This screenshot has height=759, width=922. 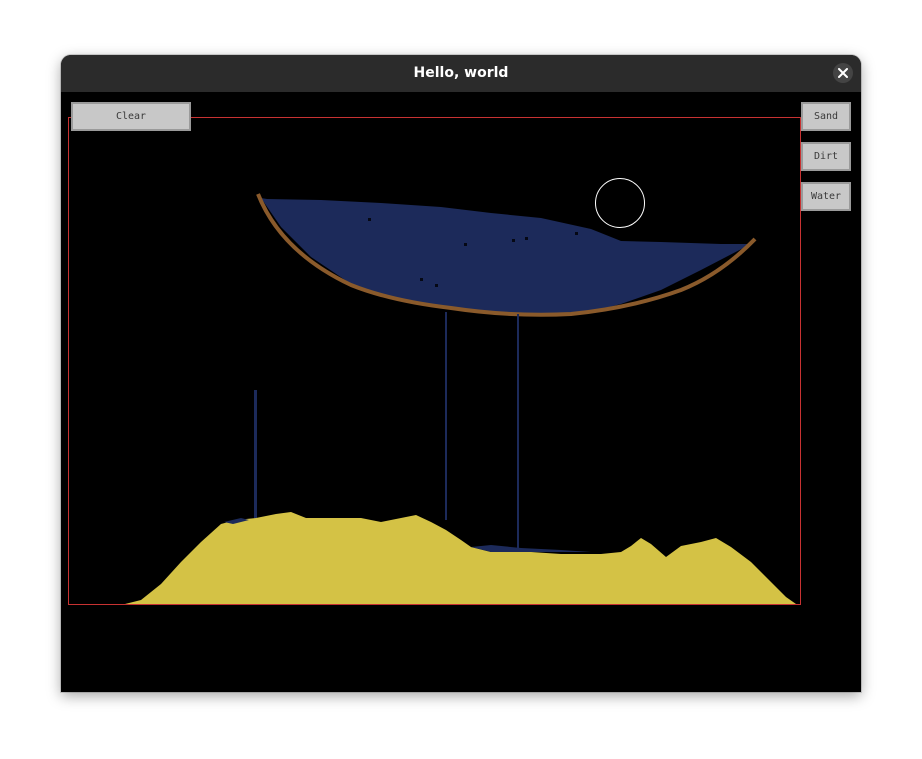 What do you see at coordinates (460, 558) in the screenshot?
I see `sand-pile` at bounding box center [460, 558].